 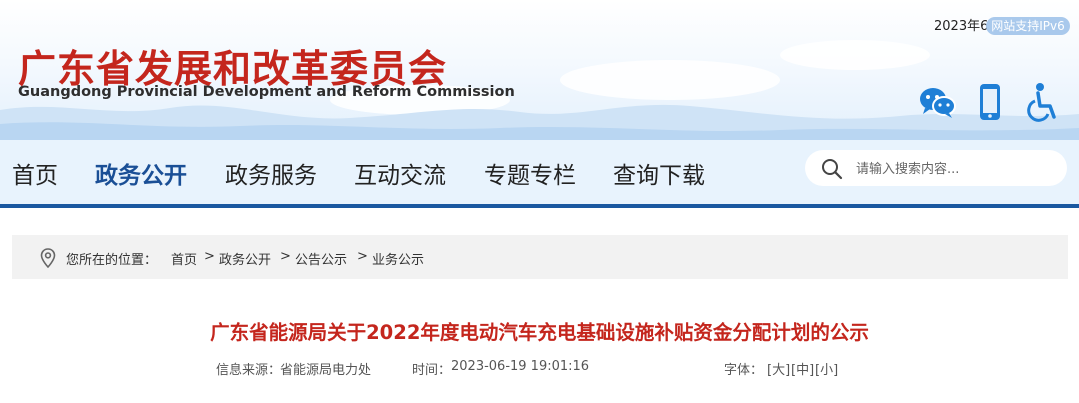 What do you see at coordinates (249, 370) in the screenshot?
I see `source-label: 信息来源：` at bounding box center [249, 370].